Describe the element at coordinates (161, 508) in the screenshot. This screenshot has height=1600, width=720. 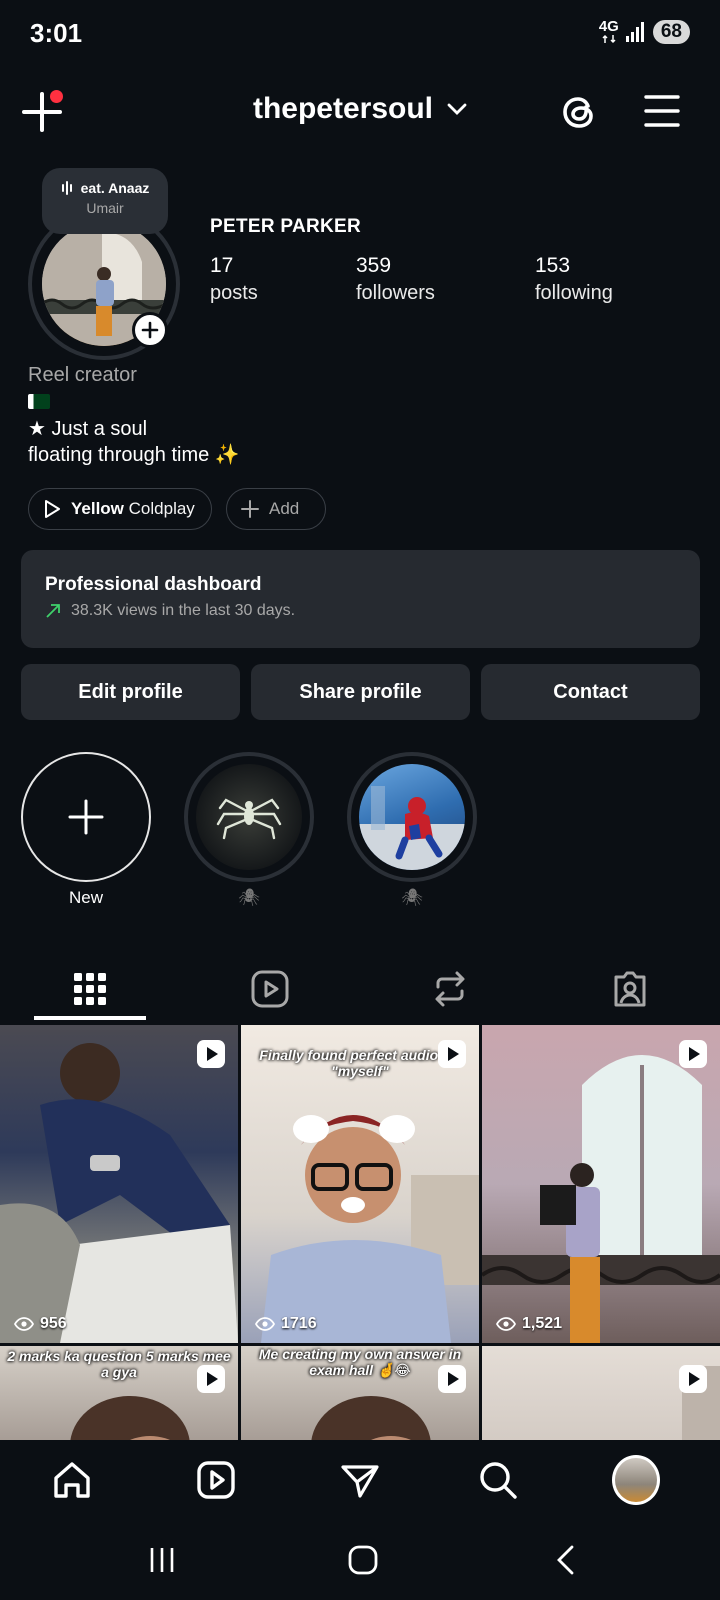
I see `music-artist: Coldplay` at that location.